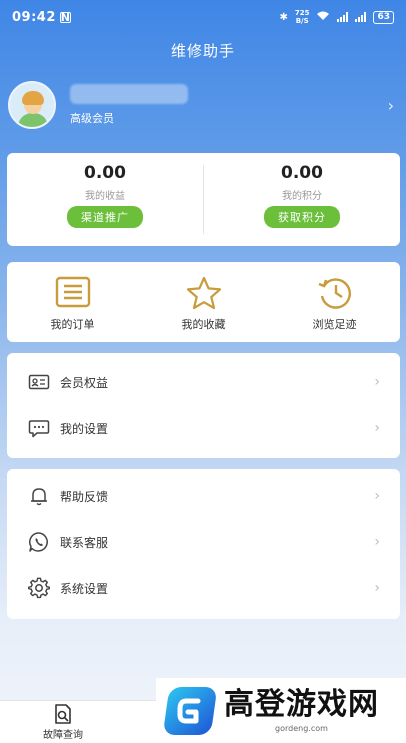 The width and height of the screenshot is (406, 743). I want to click on points-label: 我的积分, so click(302, 196).